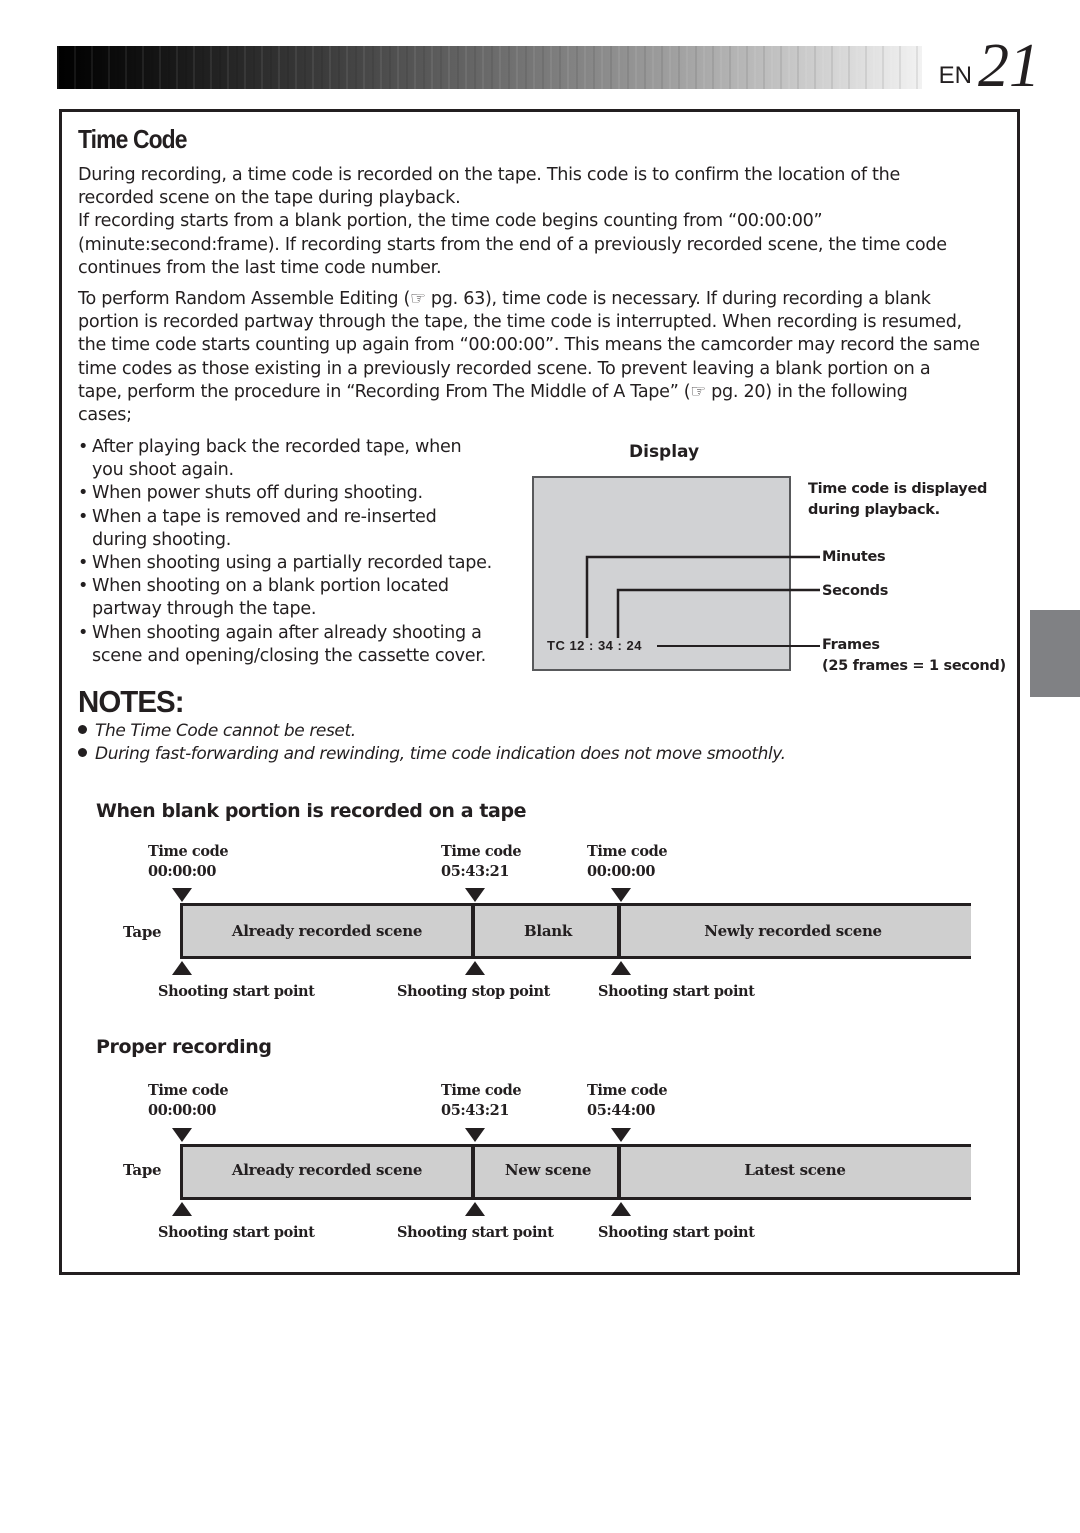  What do you see at coordinates (898, 489) in the screenshot?
I see `caption-line: Time code is displayed` at bounding box center [898, 489].